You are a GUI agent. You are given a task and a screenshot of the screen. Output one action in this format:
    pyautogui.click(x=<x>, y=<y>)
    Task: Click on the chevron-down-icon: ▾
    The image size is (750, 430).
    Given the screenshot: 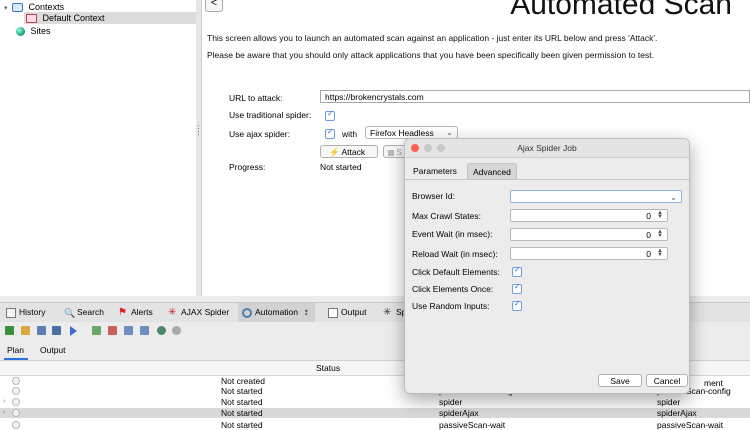 What is the action you would take?
    pyautogui.click(x=6, y=8)
    